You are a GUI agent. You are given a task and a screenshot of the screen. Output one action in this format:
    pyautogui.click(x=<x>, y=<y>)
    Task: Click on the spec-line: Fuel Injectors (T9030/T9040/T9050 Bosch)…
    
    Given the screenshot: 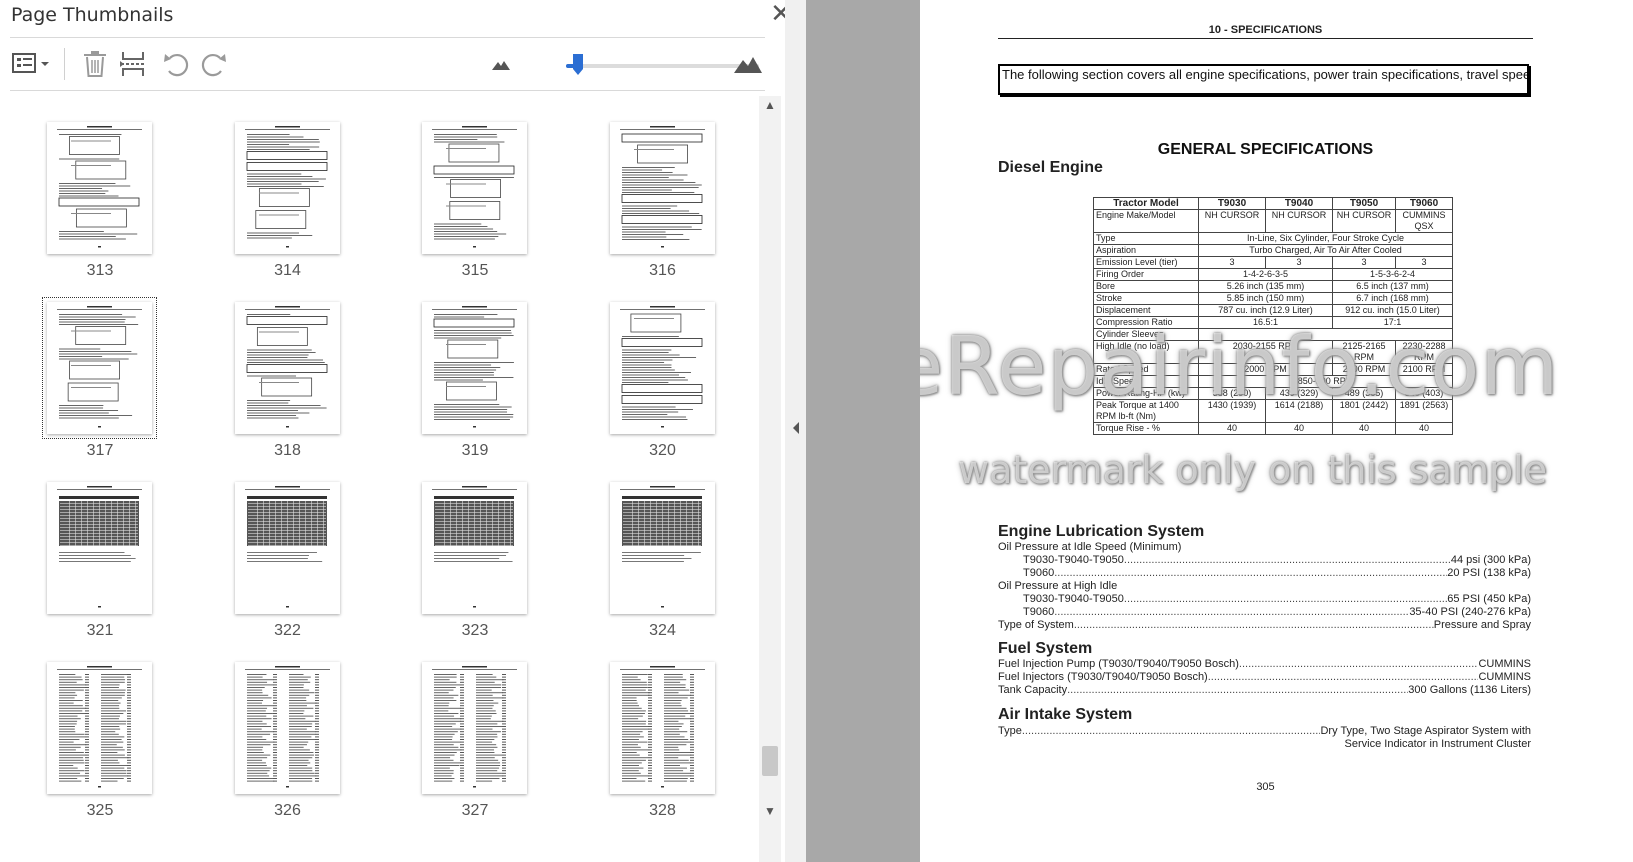 What is the action you would take?
    pyautogui.click(x=1264, y=677)
    